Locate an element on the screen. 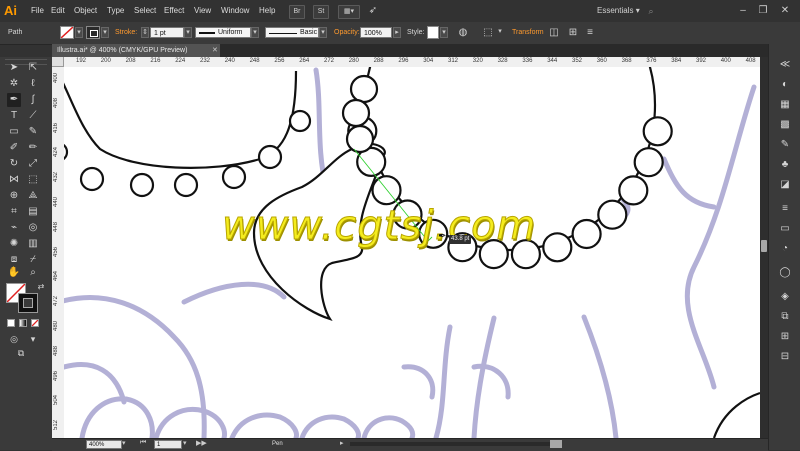 This screenshot has width=800, height=451. select-similar-icon: ⊞ is located at coordinates (573, 33).